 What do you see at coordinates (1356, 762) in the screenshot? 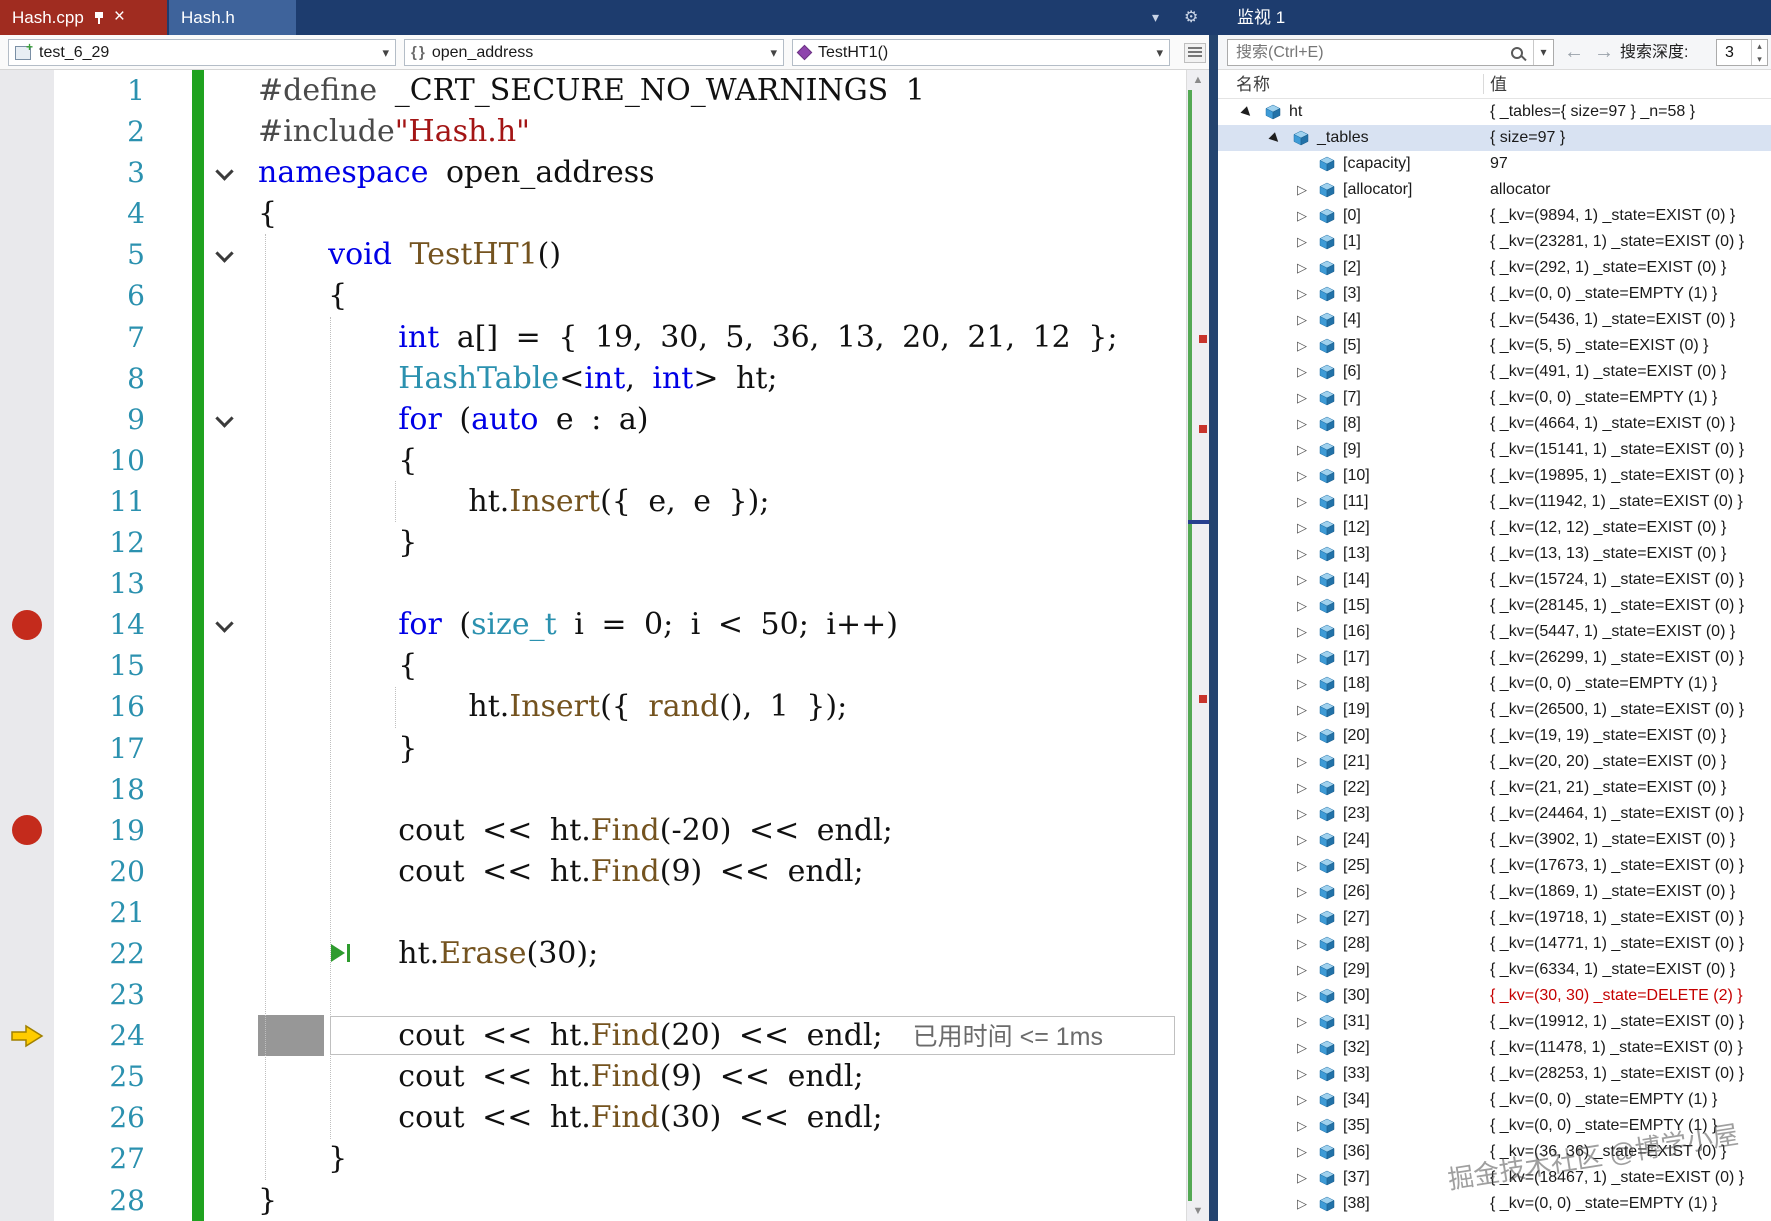
I see `watch-name: [21]` at bounding box center [1356, 762].